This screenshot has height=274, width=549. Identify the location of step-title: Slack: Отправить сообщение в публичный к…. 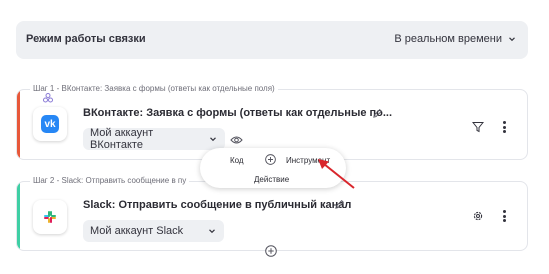
(217, 205).